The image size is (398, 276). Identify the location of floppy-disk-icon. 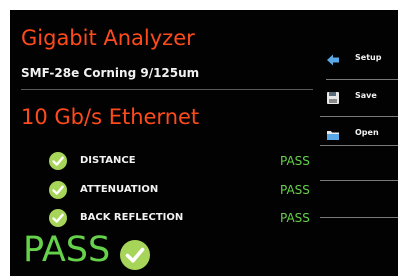
(333, 97).